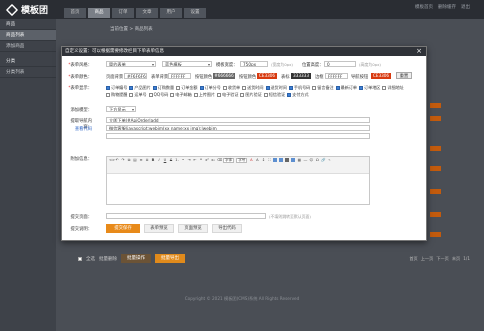 This screenshot has height=331, width=484. Describe the element at coordinates (123, 228) in the screenshot. I see `save-button: 提交保存` at that location.